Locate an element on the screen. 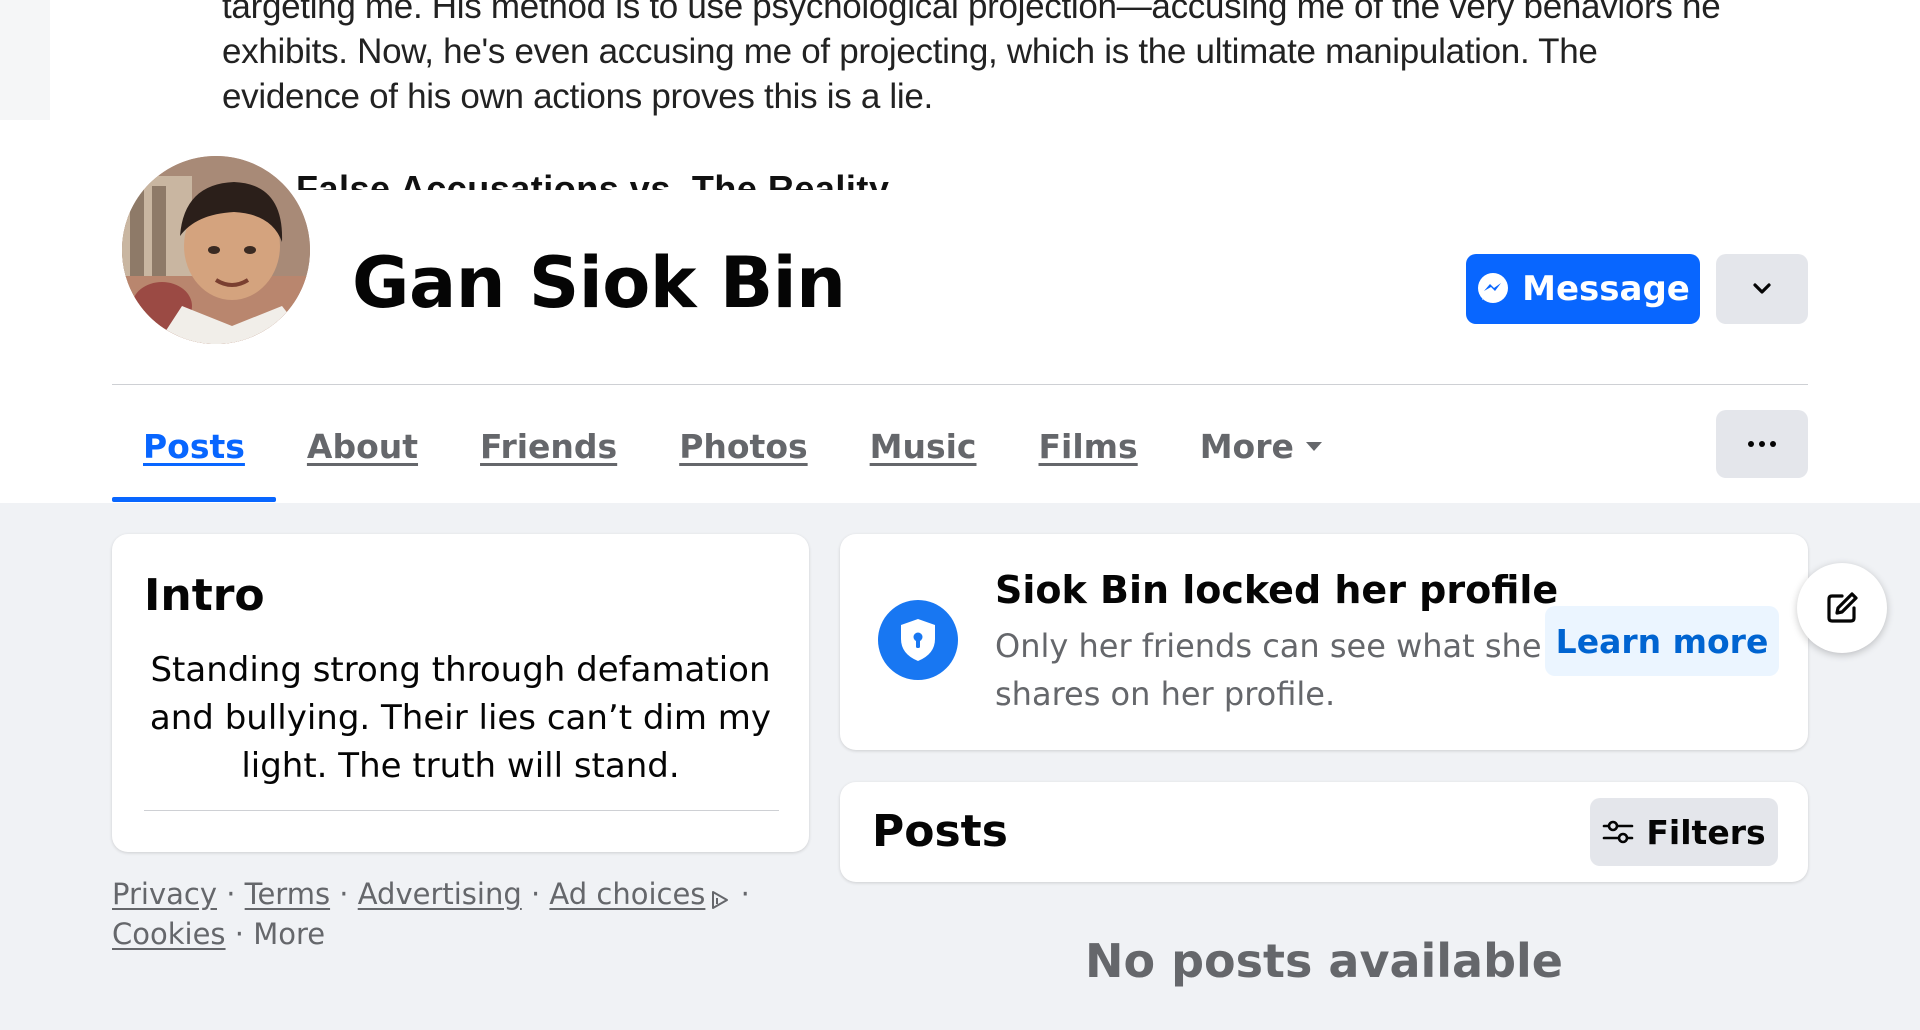 The image size is (1920, 1030). shield-icon is located at coordinates (918, 640).